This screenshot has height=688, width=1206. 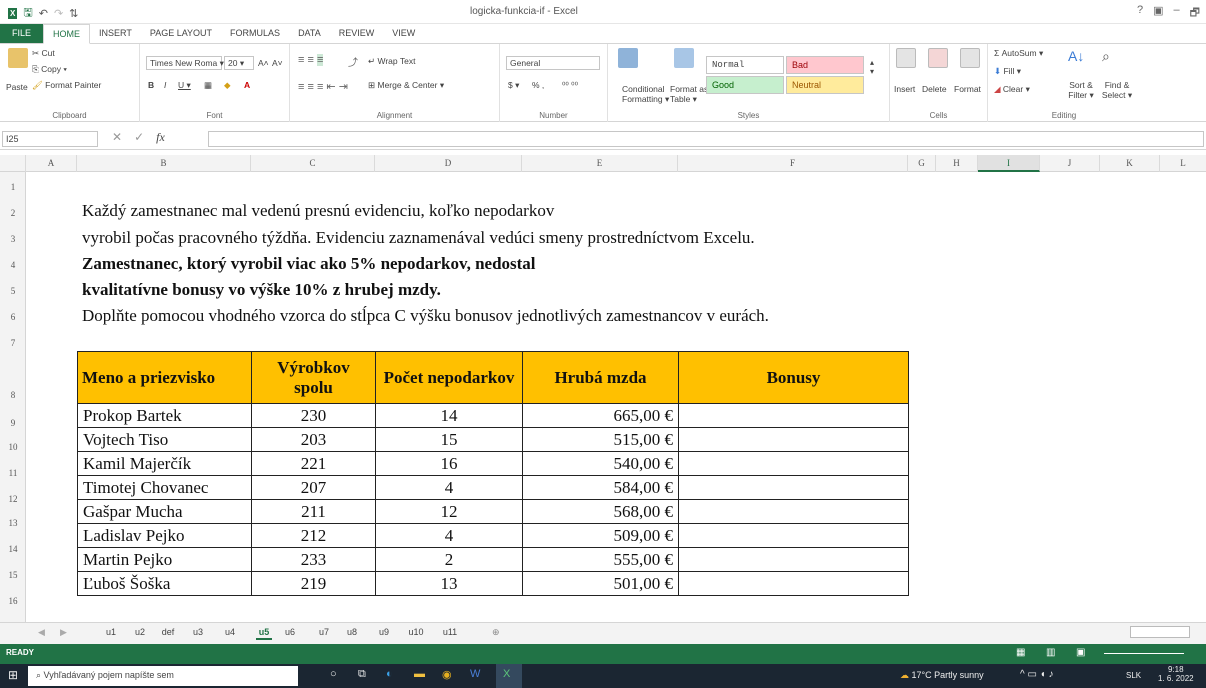 I want to click on delete-button: Delete, so click(x=934, y=89).